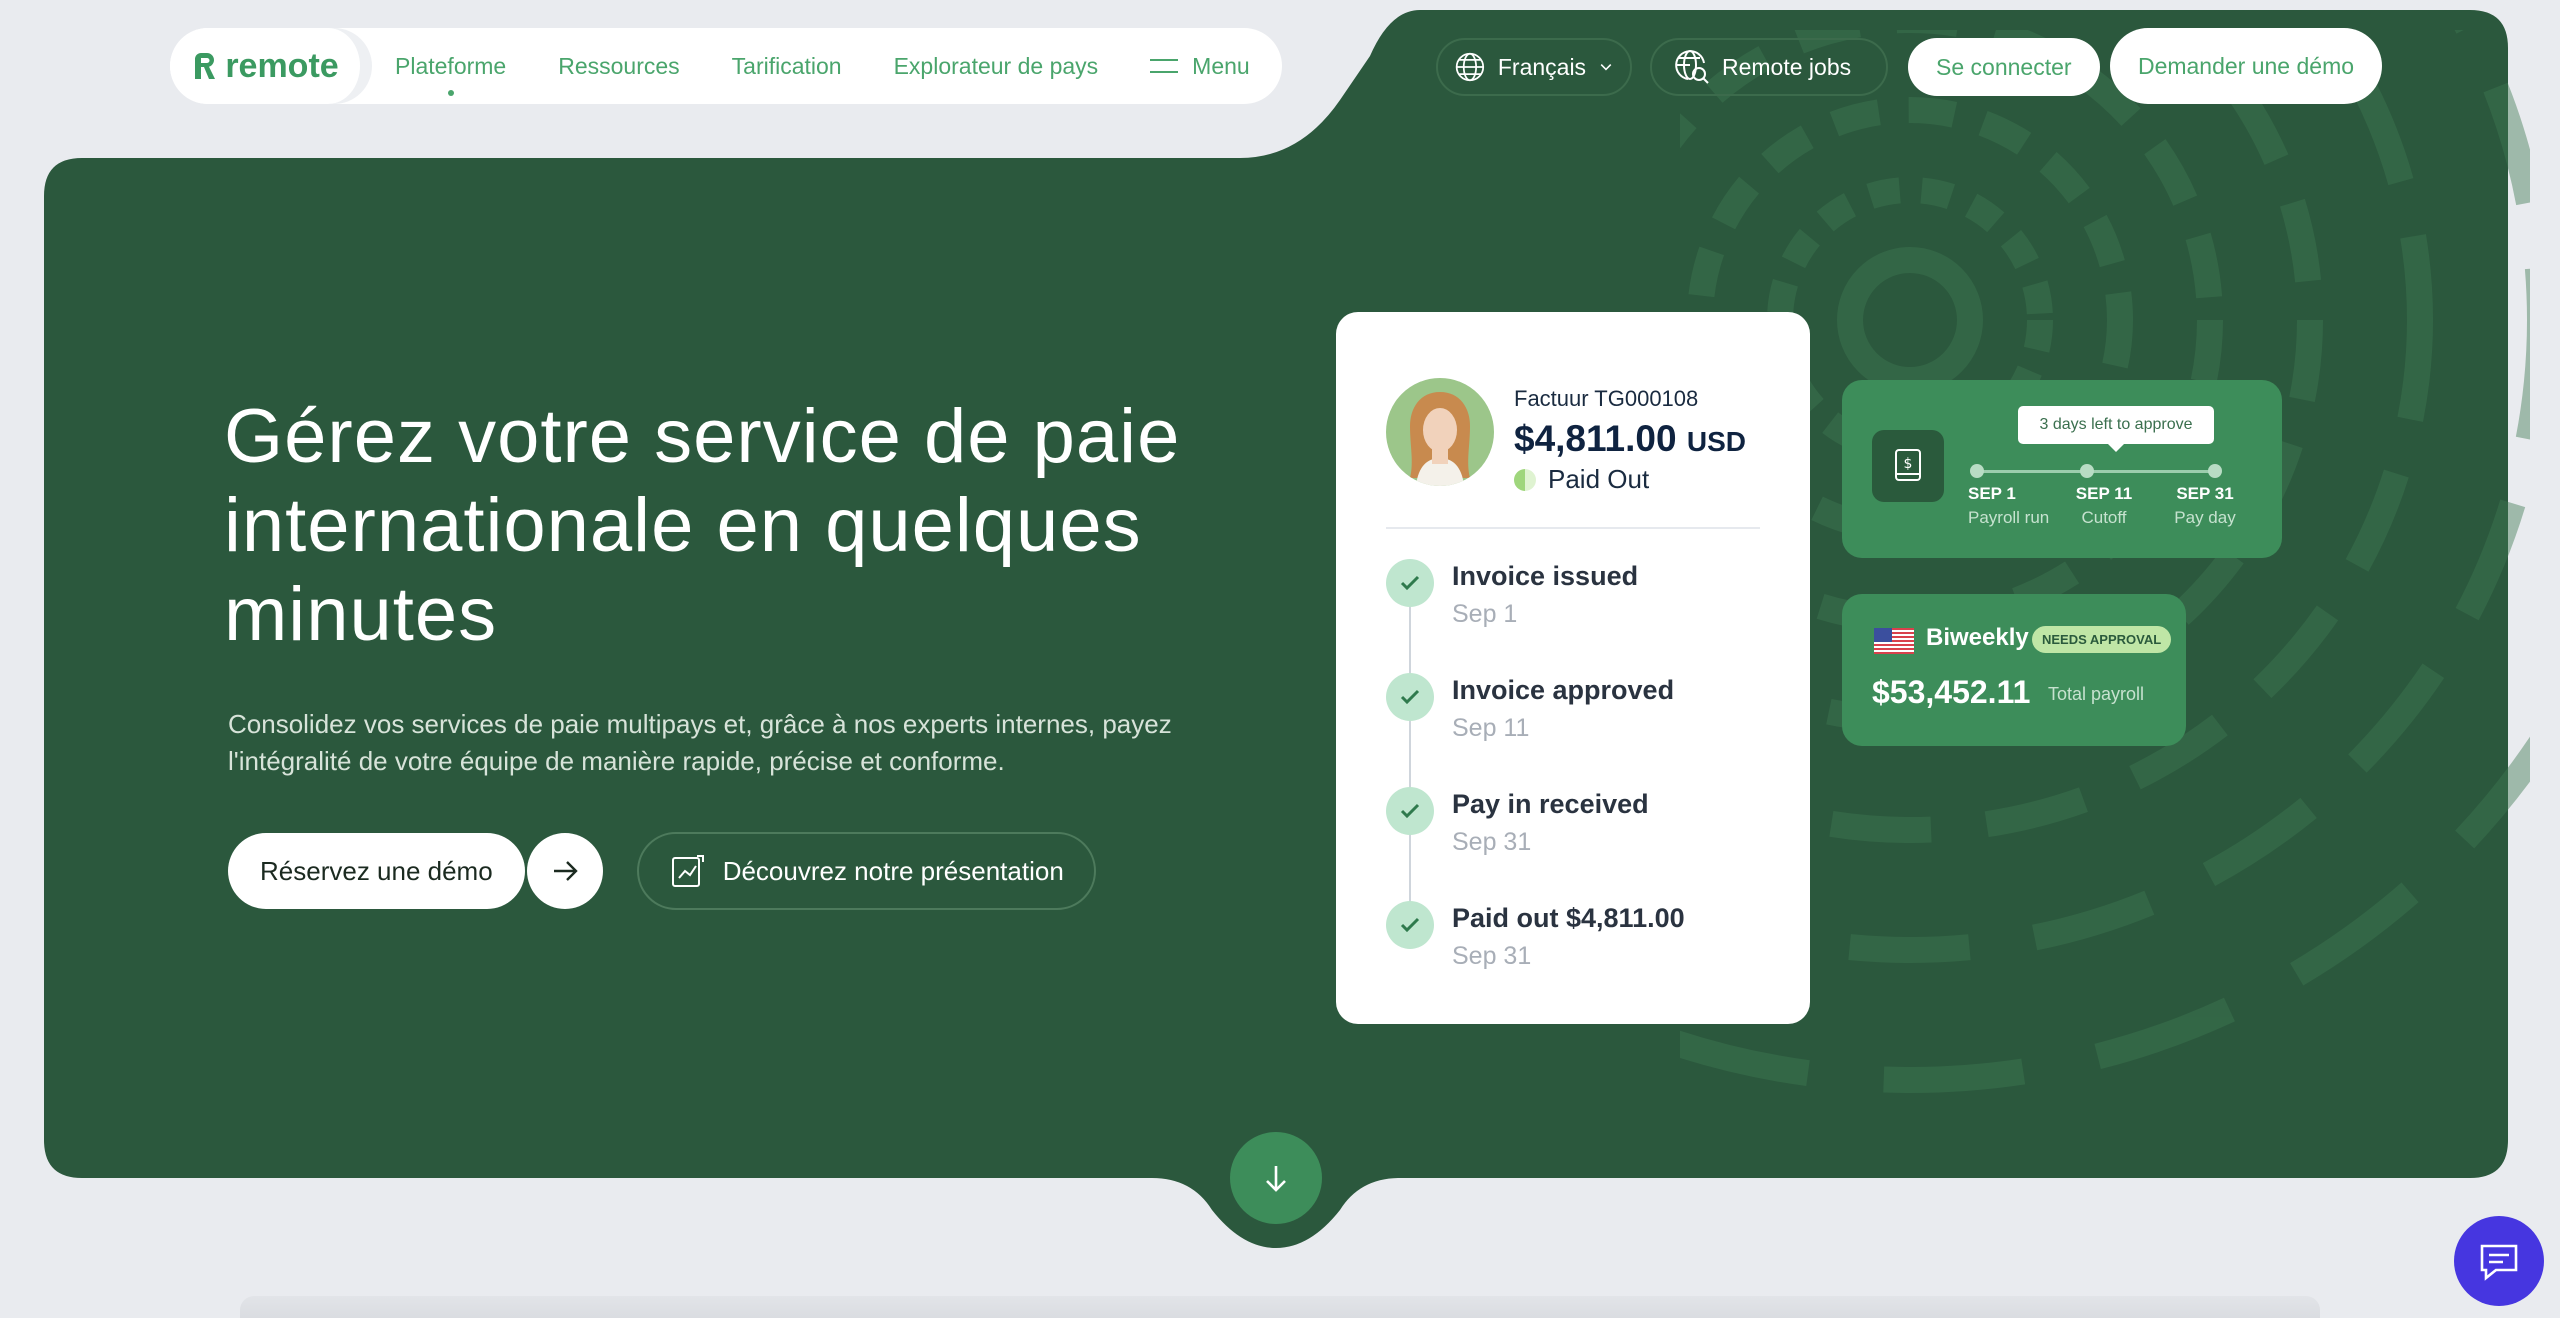 The image size is (2560, 1318). Describe the element at coordinates (1563, 690) in the screenshot. I see `step-title: Invoice approved` at that location.